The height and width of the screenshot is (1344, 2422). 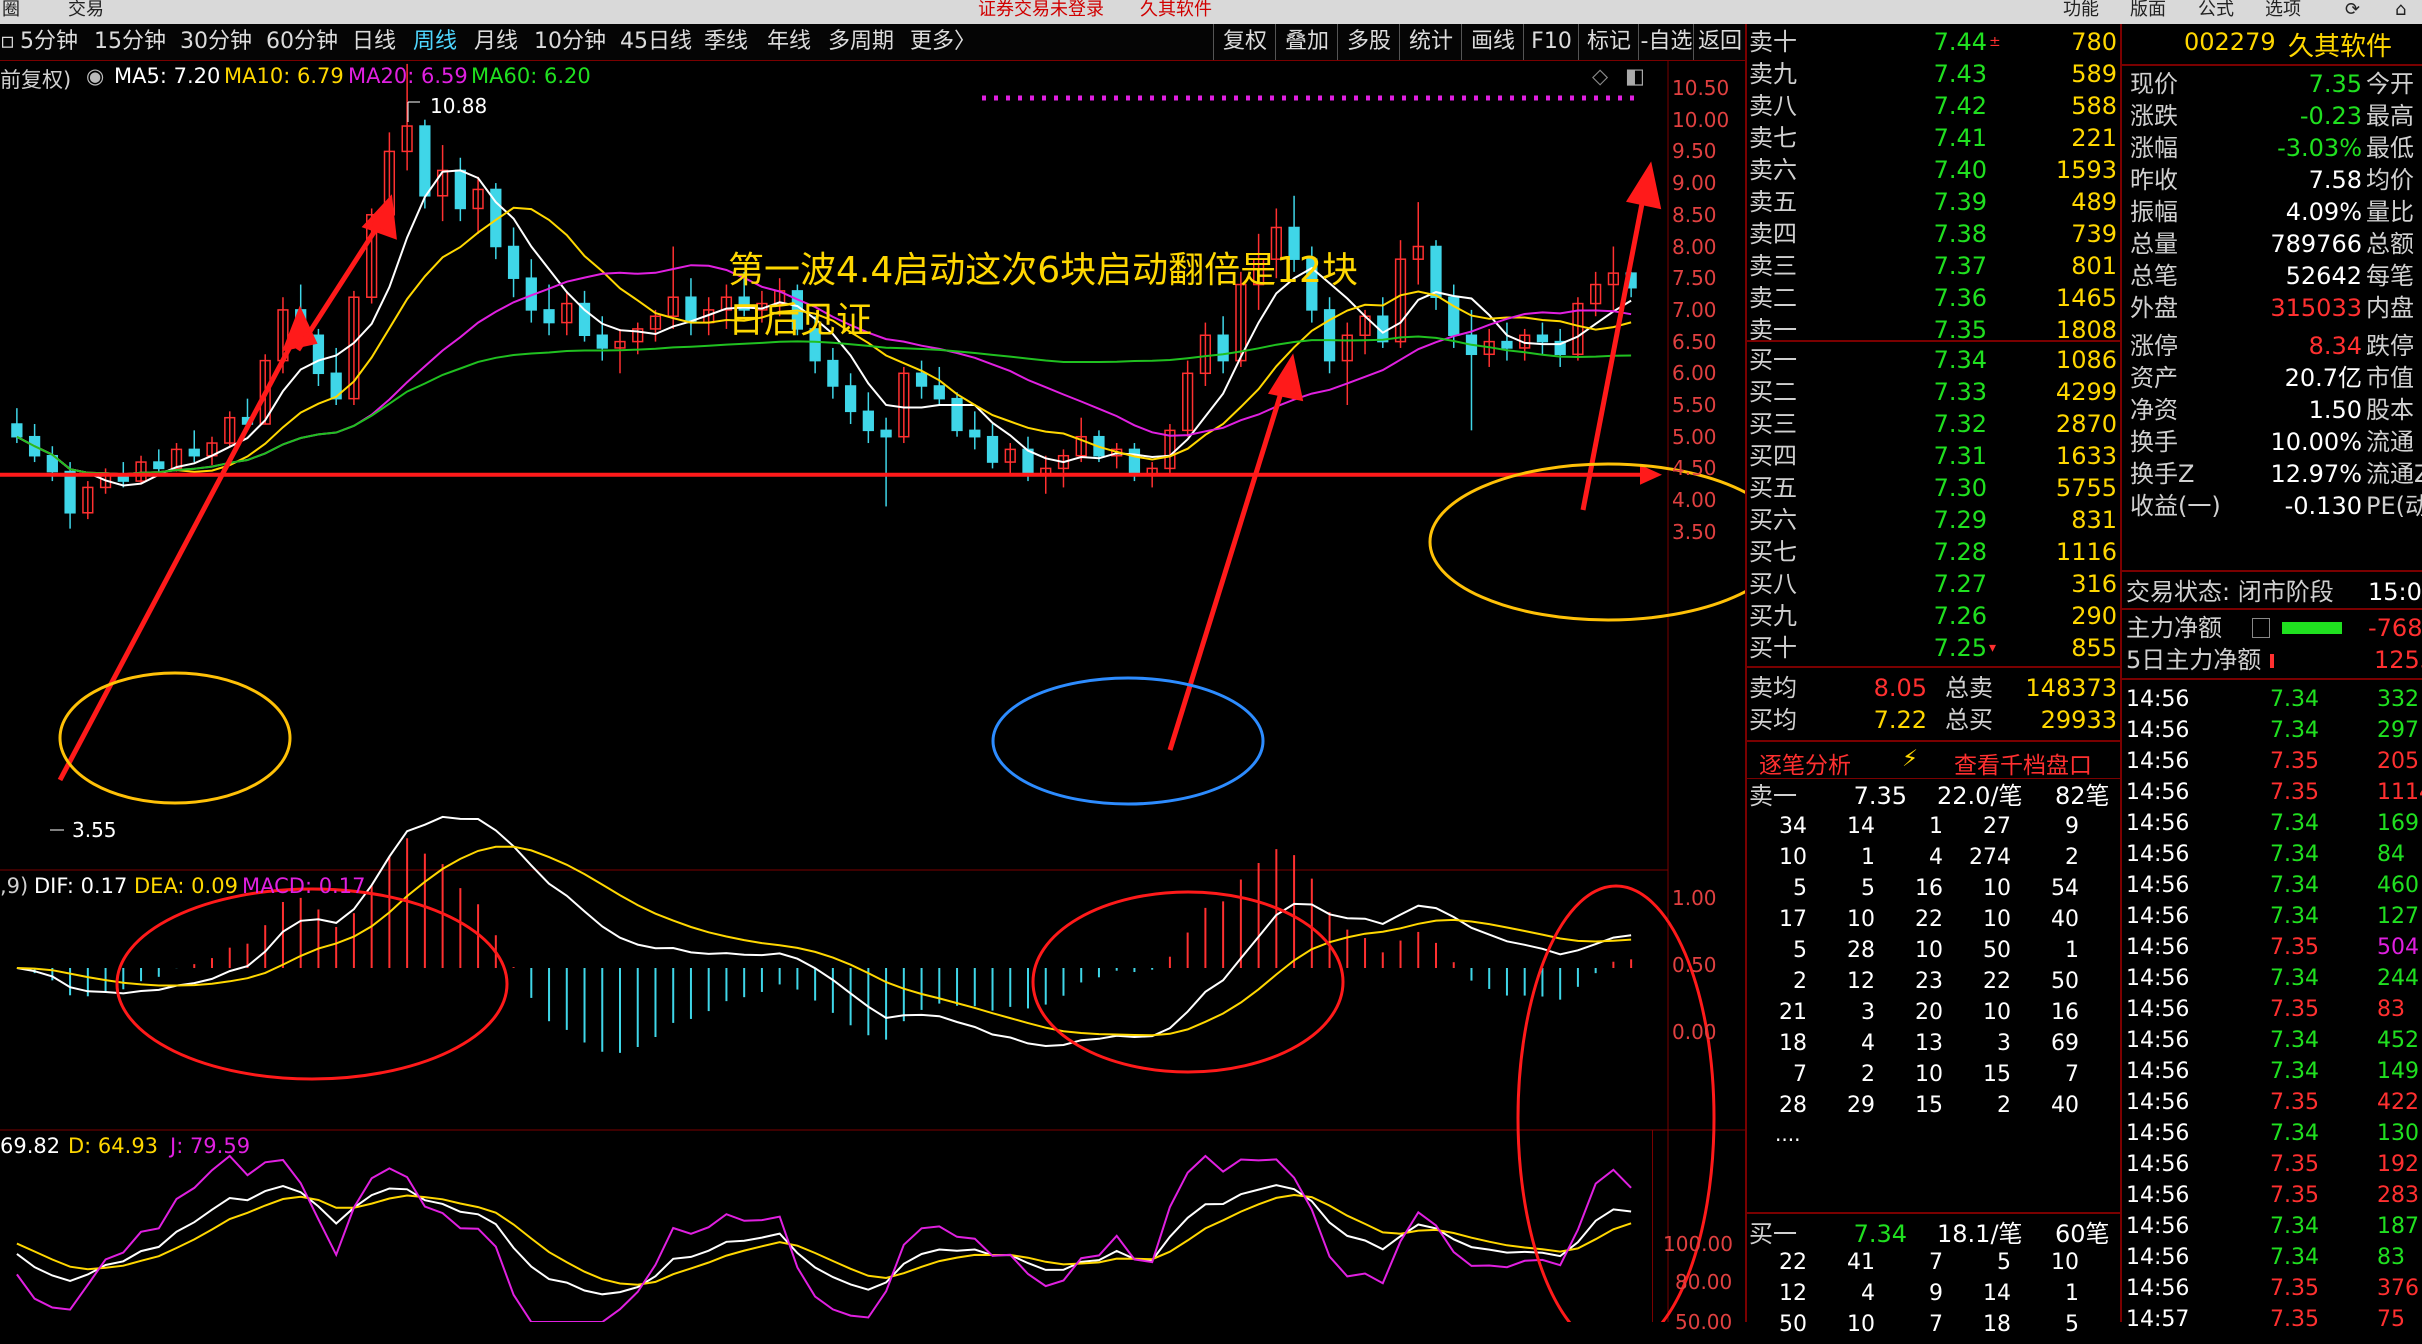 What do you see at coordinates (1934, 266) in the screenshot?
I see `ask-row: 卖三 7.37 801` at bounding box center [1934, 266].